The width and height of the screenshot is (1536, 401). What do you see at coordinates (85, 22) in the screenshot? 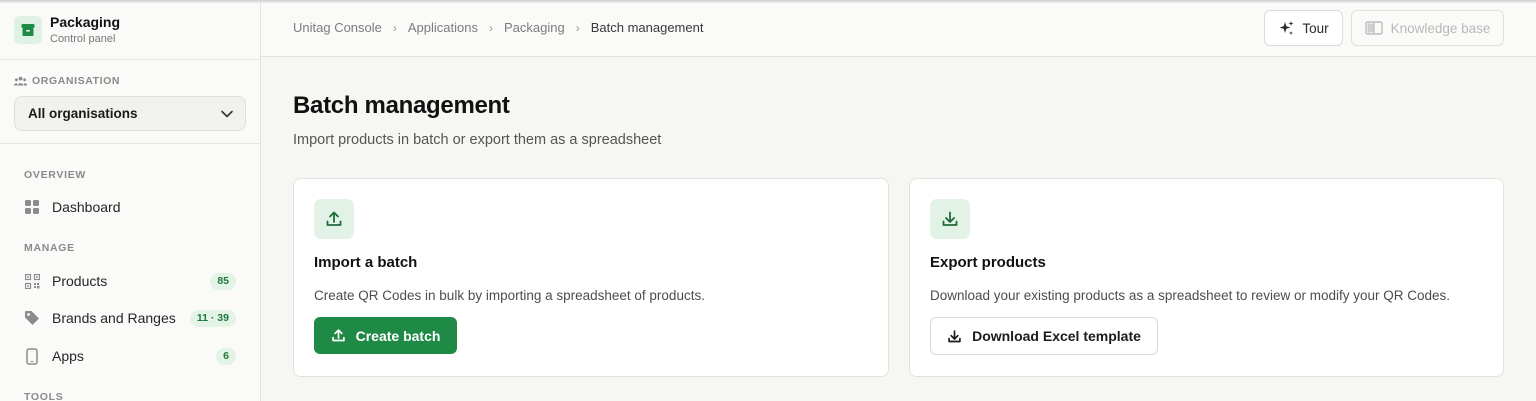
I see `app-title: Packaging` at bounding box center [85, 22].